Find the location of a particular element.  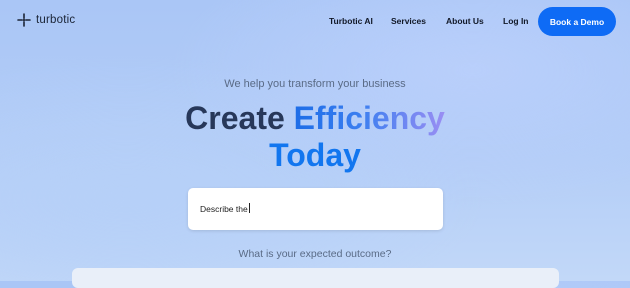

hero-title-word-today: Today is located at coordinates (315, 155).